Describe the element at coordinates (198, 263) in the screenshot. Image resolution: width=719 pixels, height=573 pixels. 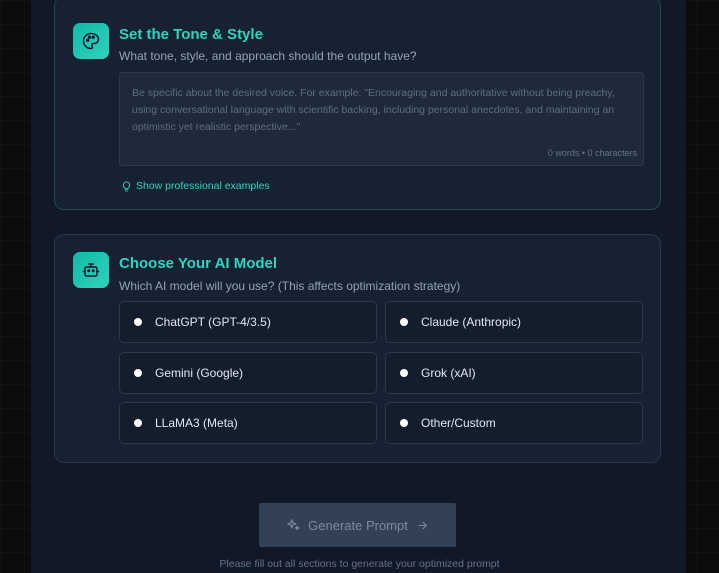
I see `model-card-title: Choose Your AI Model` at that location.